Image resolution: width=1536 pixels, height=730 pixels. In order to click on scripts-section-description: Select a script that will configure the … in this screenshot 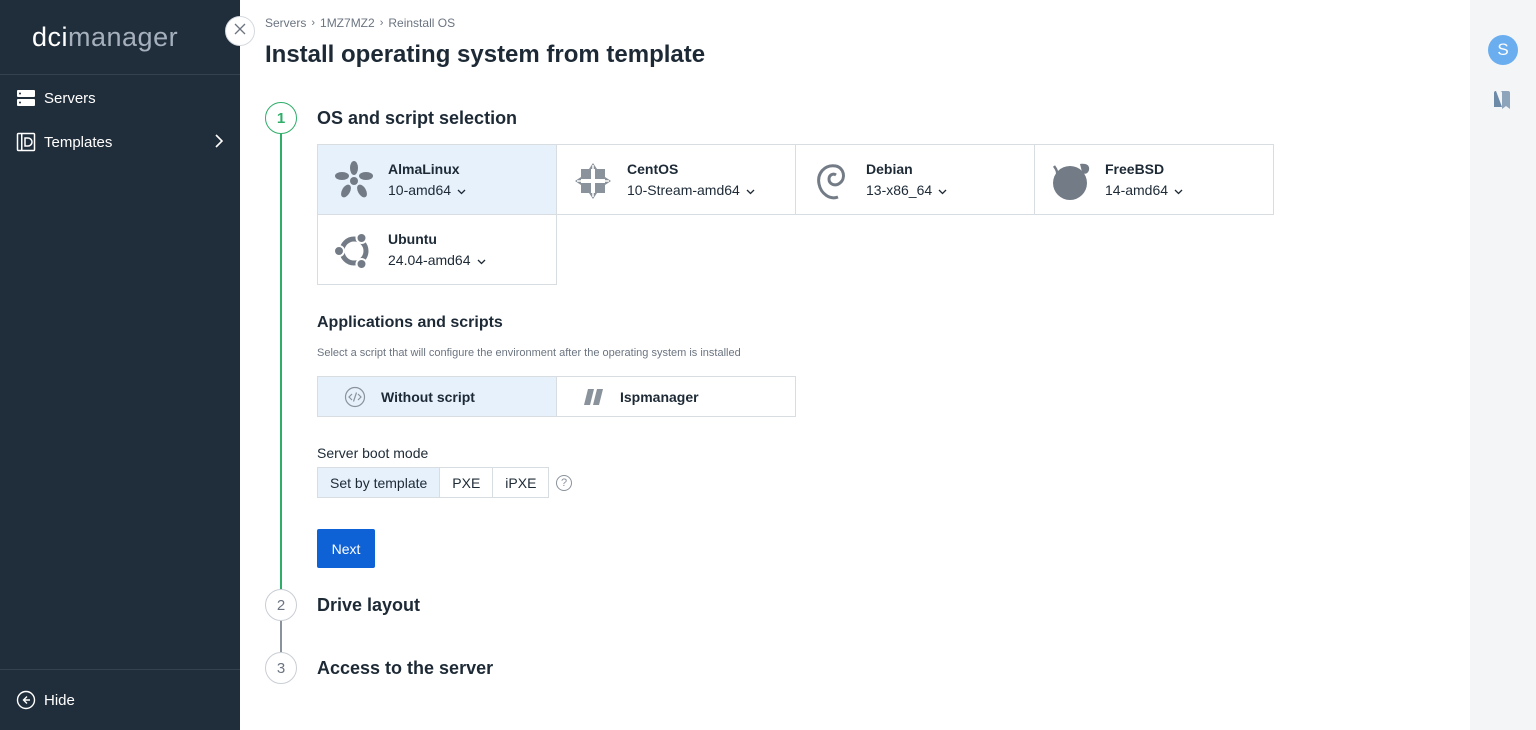, I will do `click(529, 353)`.